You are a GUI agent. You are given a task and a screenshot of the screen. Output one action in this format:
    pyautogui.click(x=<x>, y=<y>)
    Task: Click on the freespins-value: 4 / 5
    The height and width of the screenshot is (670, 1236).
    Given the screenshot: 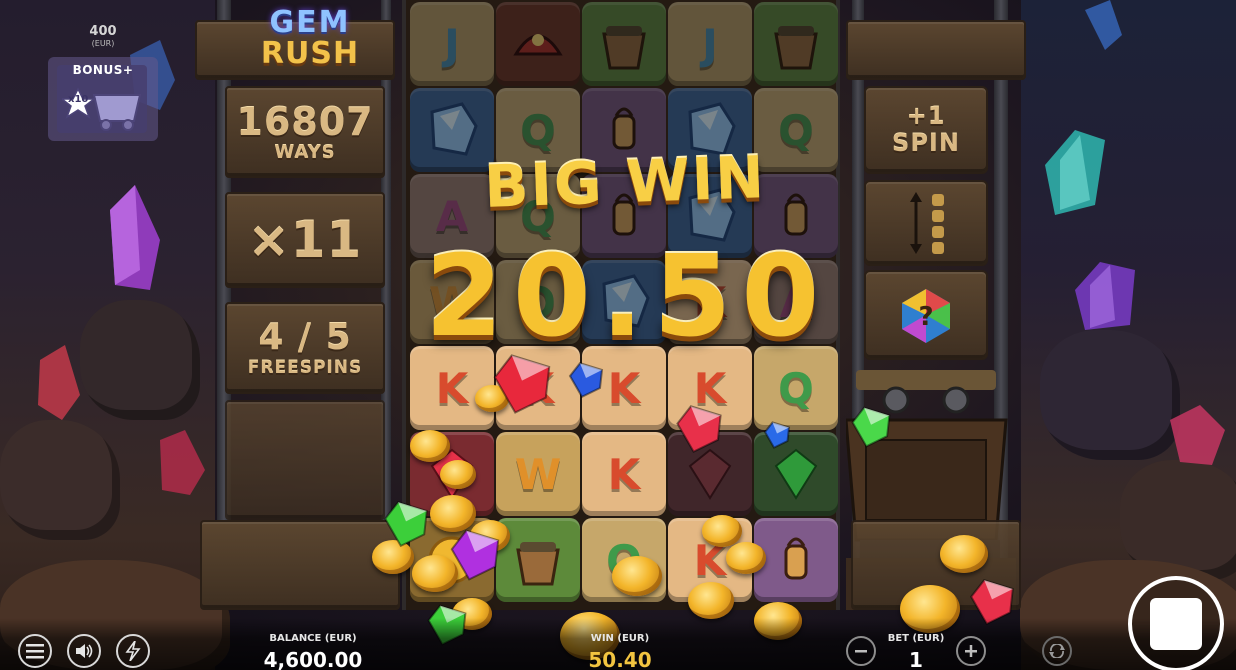 What is the action you would take?
    pyautogui.click(x=305, y=337)
    